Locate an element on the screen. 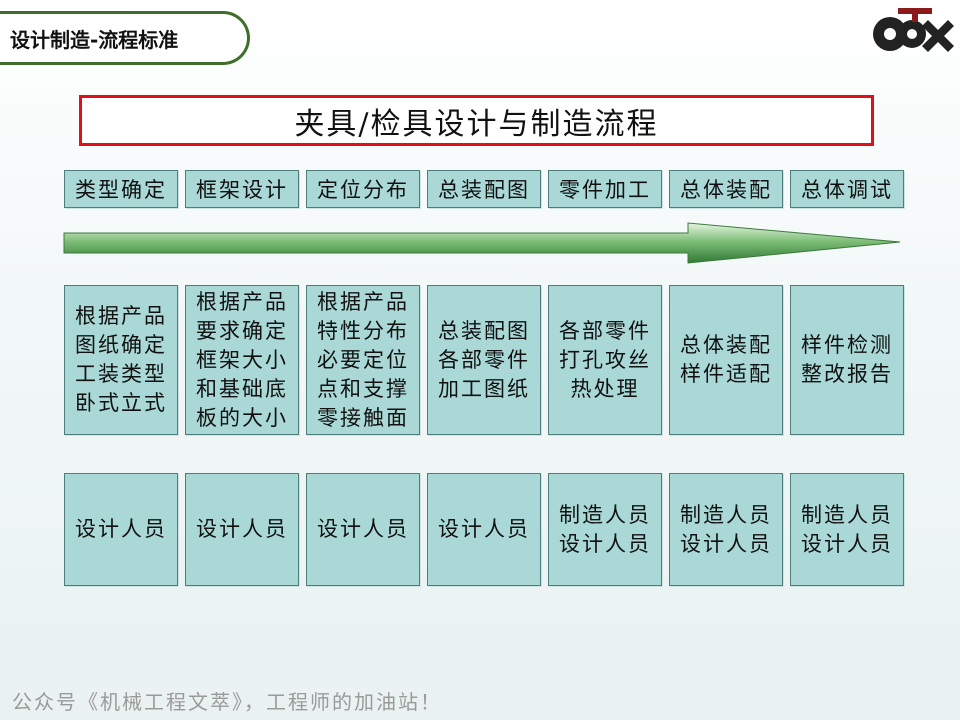  description-box: 根据产品 特性分布 必要定位 点和支撑 零接触面 is located at coordinates (363, 360).